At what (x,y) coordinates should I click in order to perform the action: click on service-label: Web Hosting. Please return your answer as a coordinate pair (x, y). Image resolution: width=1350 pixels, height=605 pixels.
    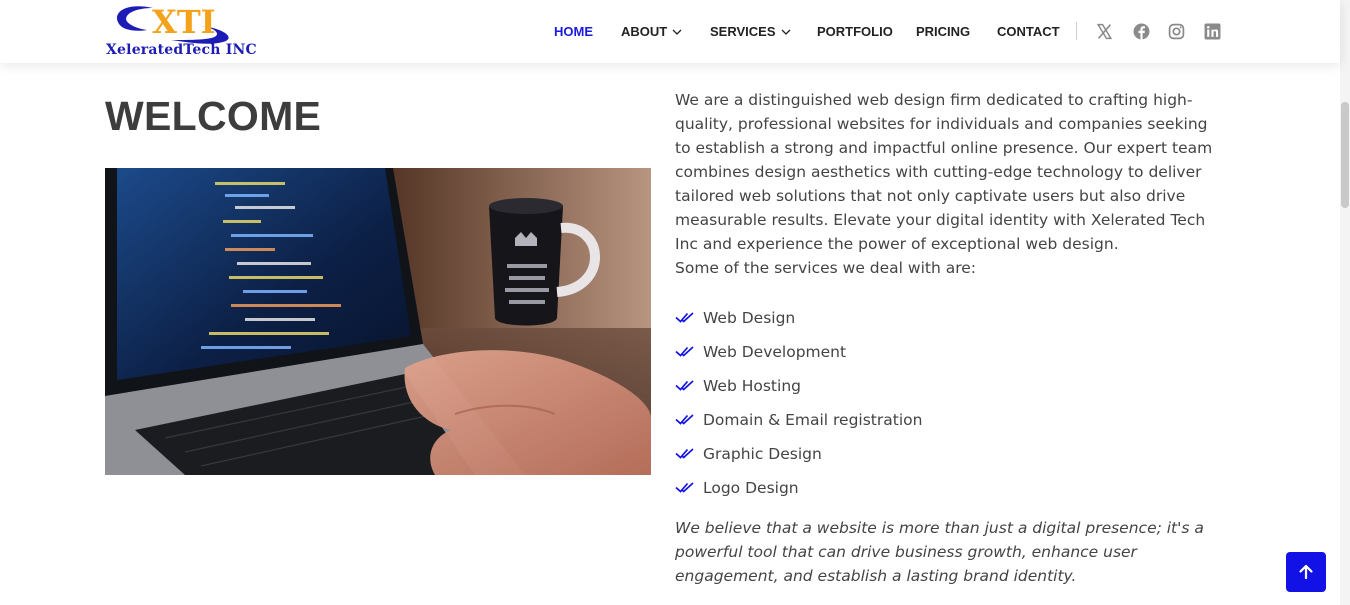
    Looking at the image, I should click on (752, 386).